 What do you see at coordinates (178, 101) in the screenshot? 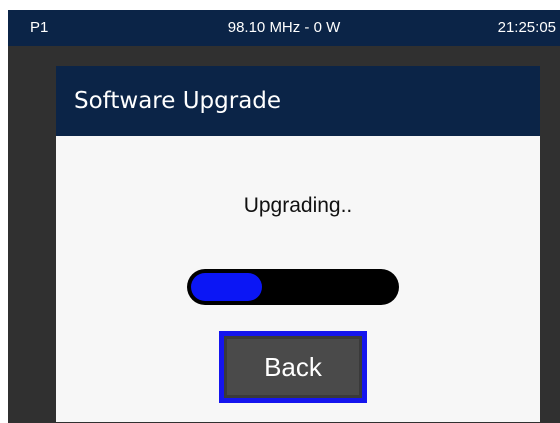
I see `dialog-title: Software Upgrade` at bounding box center [178, 101].